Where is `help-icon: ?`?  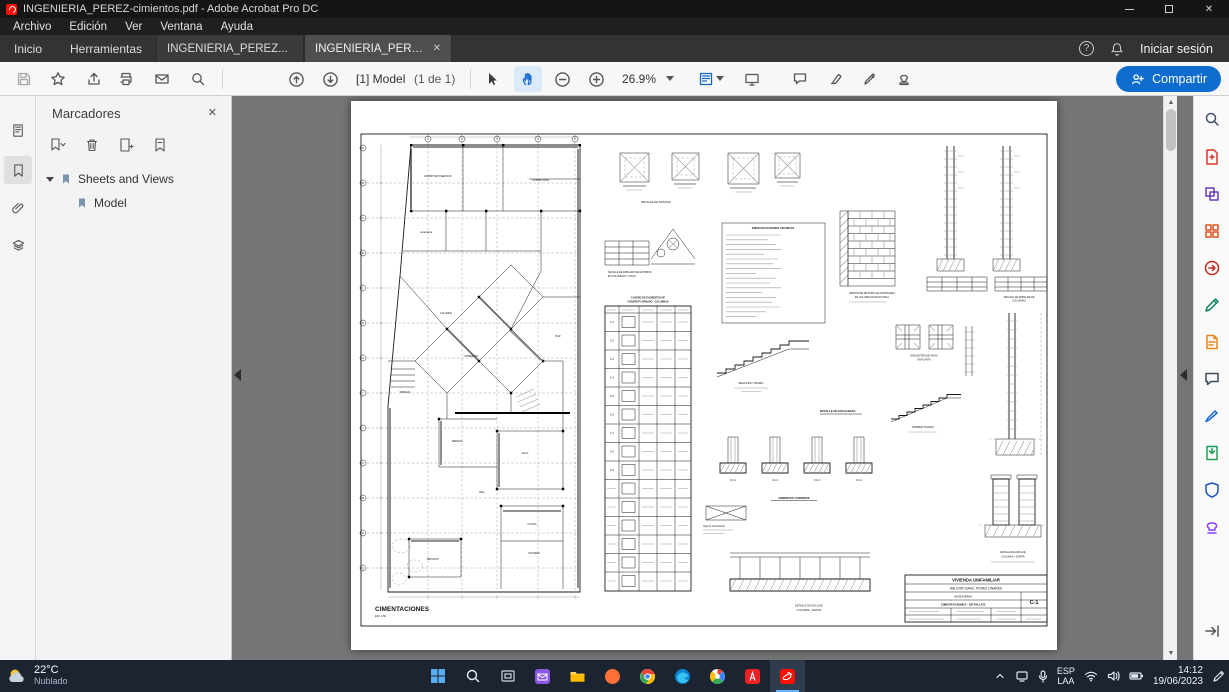 help-icon: ? is located at coordinates (1087, 48).